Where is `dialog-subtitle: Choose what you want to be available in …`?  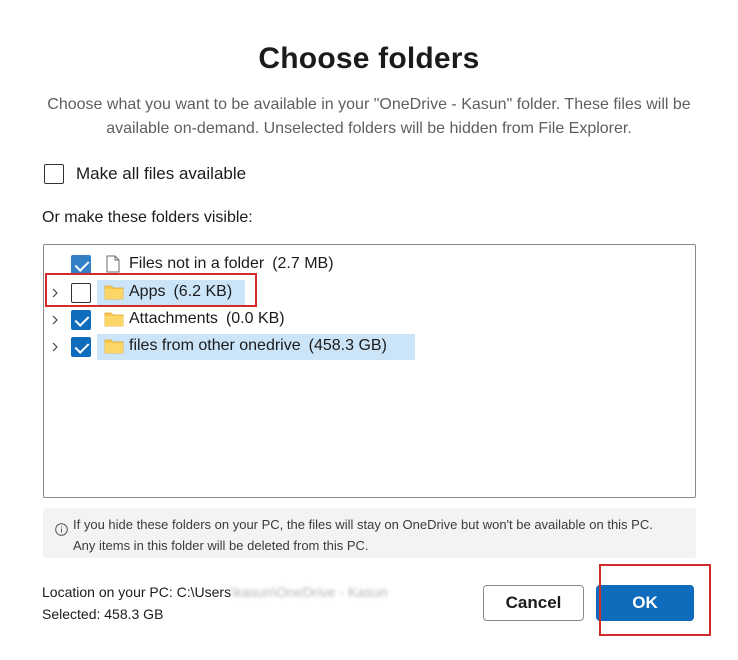 dialog-subtitle: Choose what you want to be available in … is located at coordinates (369, 116).